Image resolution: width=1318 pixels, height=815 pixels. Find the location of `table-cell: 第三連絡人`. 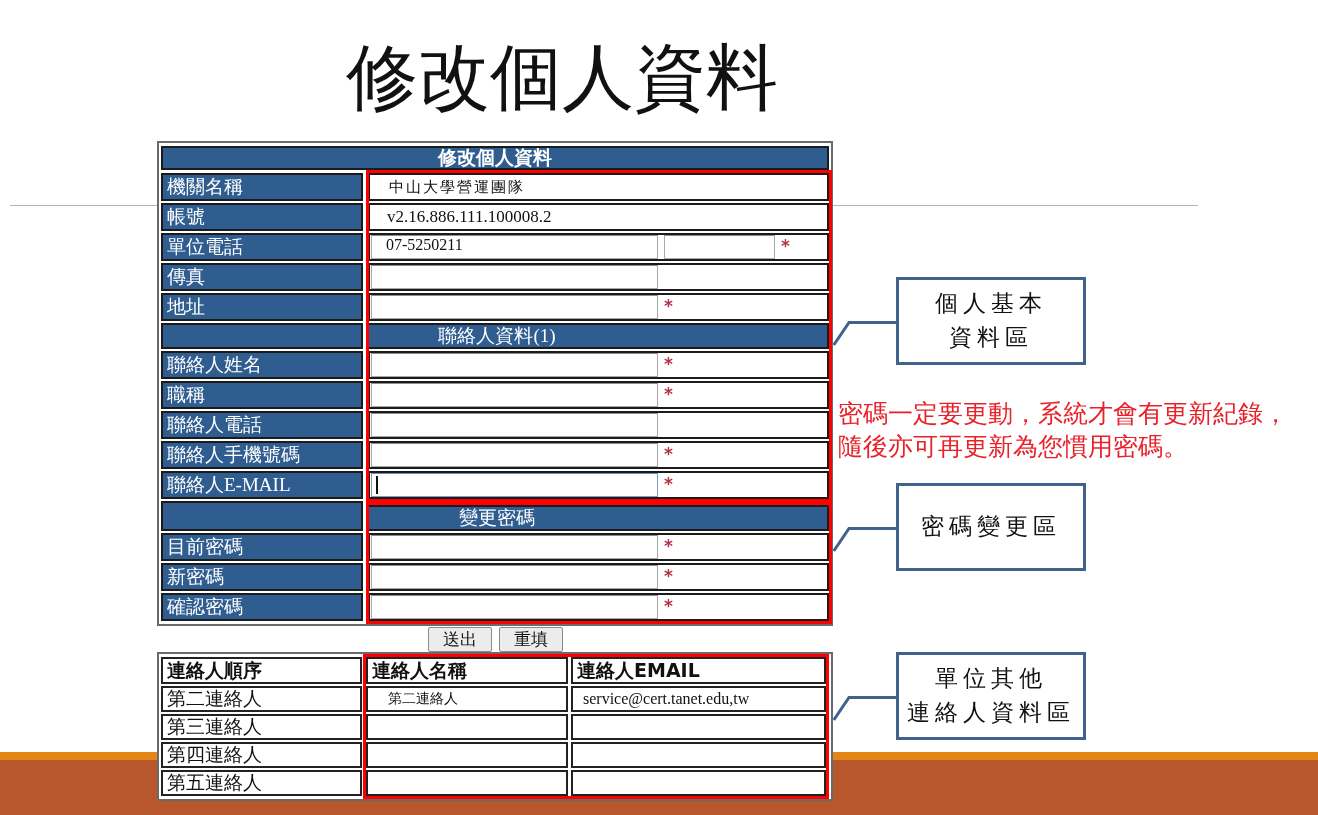

table-cell: 第三連絡人 is located at coordinates (261, 727).